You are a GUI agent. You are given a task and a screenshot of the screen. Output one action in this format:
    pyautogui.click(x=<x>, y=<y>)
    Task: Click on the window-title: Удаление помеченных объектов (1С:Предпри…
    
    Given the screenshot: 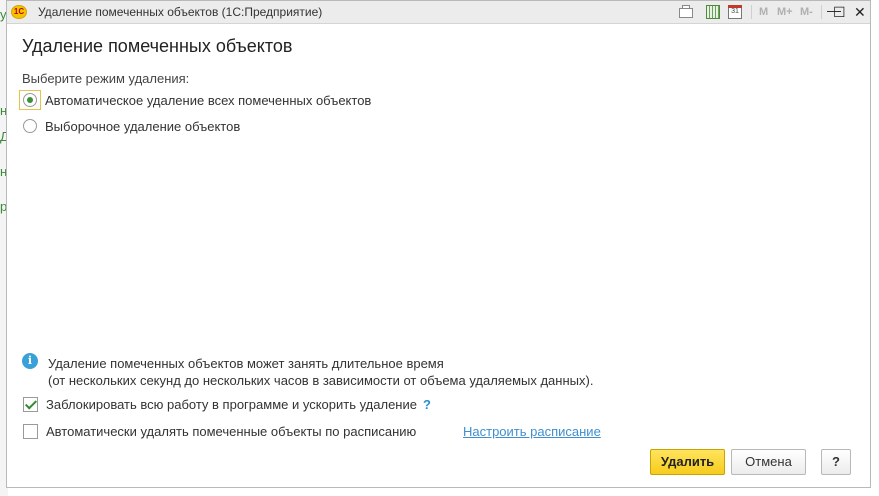 What is the action you would take?
    pyautogui.click(x=180, y=12)
    